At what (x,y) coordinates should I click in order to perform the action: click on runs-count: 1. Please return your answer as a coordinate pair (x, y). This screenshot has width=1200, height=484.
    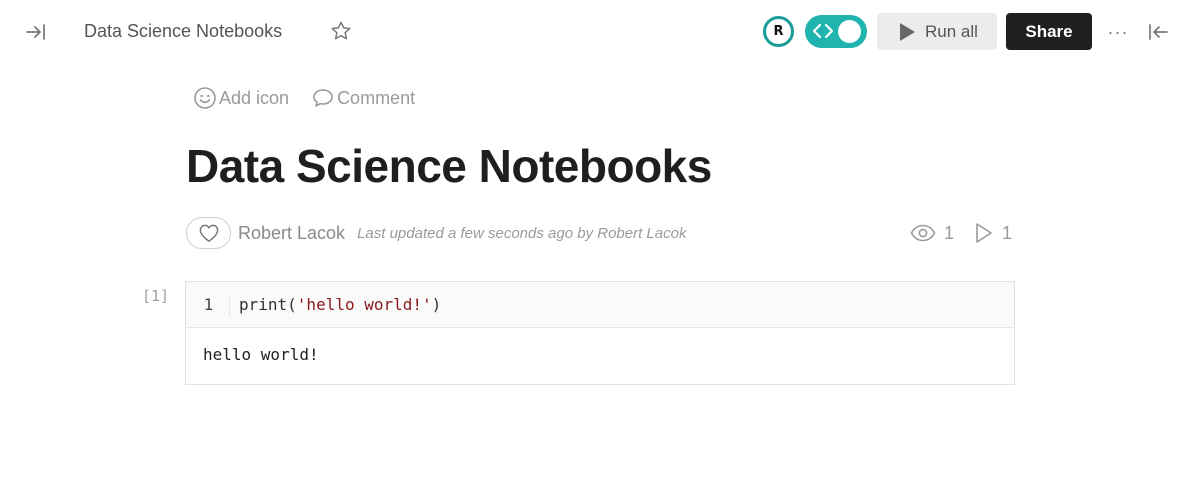
    Looking at the image, I should click on (1007, 232).